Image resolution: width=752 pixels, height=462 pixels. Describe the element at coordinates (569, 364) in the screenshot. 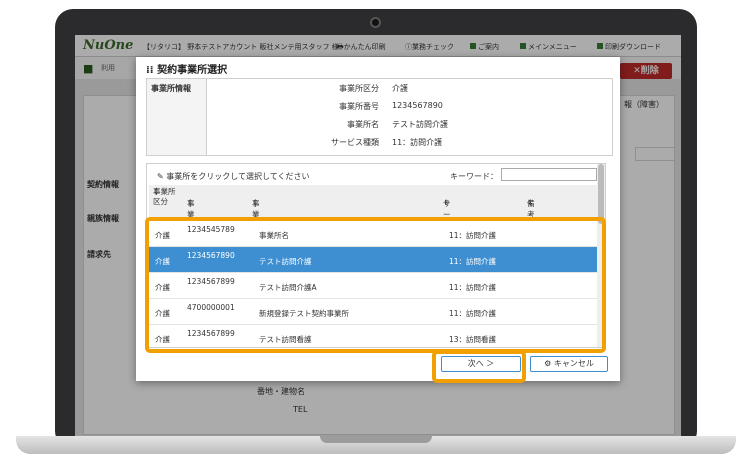

I see `cancel-button: ⚙ キャンセル` at that location.